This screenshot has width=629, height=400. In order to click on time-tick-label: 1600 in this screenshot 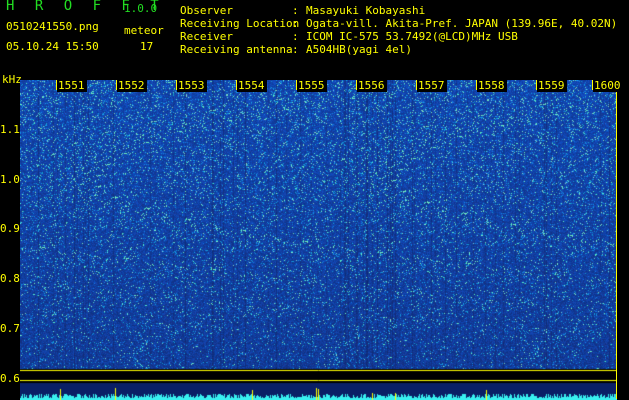, I will do `click(608, 85)`.